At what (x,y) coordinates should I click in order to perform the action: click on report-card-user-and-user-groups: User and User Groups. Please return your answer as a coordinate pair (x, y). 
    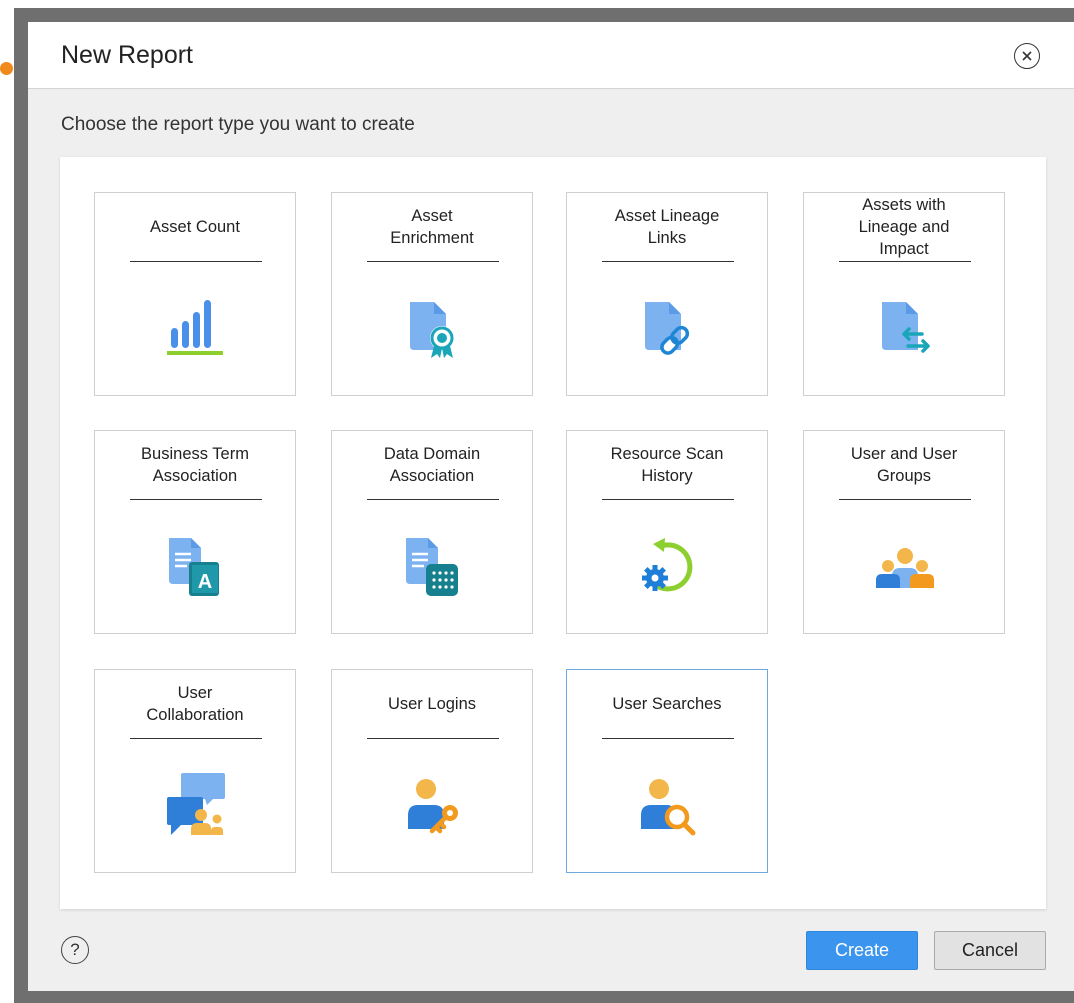
    Looking at the image, I should click on (904, 532).